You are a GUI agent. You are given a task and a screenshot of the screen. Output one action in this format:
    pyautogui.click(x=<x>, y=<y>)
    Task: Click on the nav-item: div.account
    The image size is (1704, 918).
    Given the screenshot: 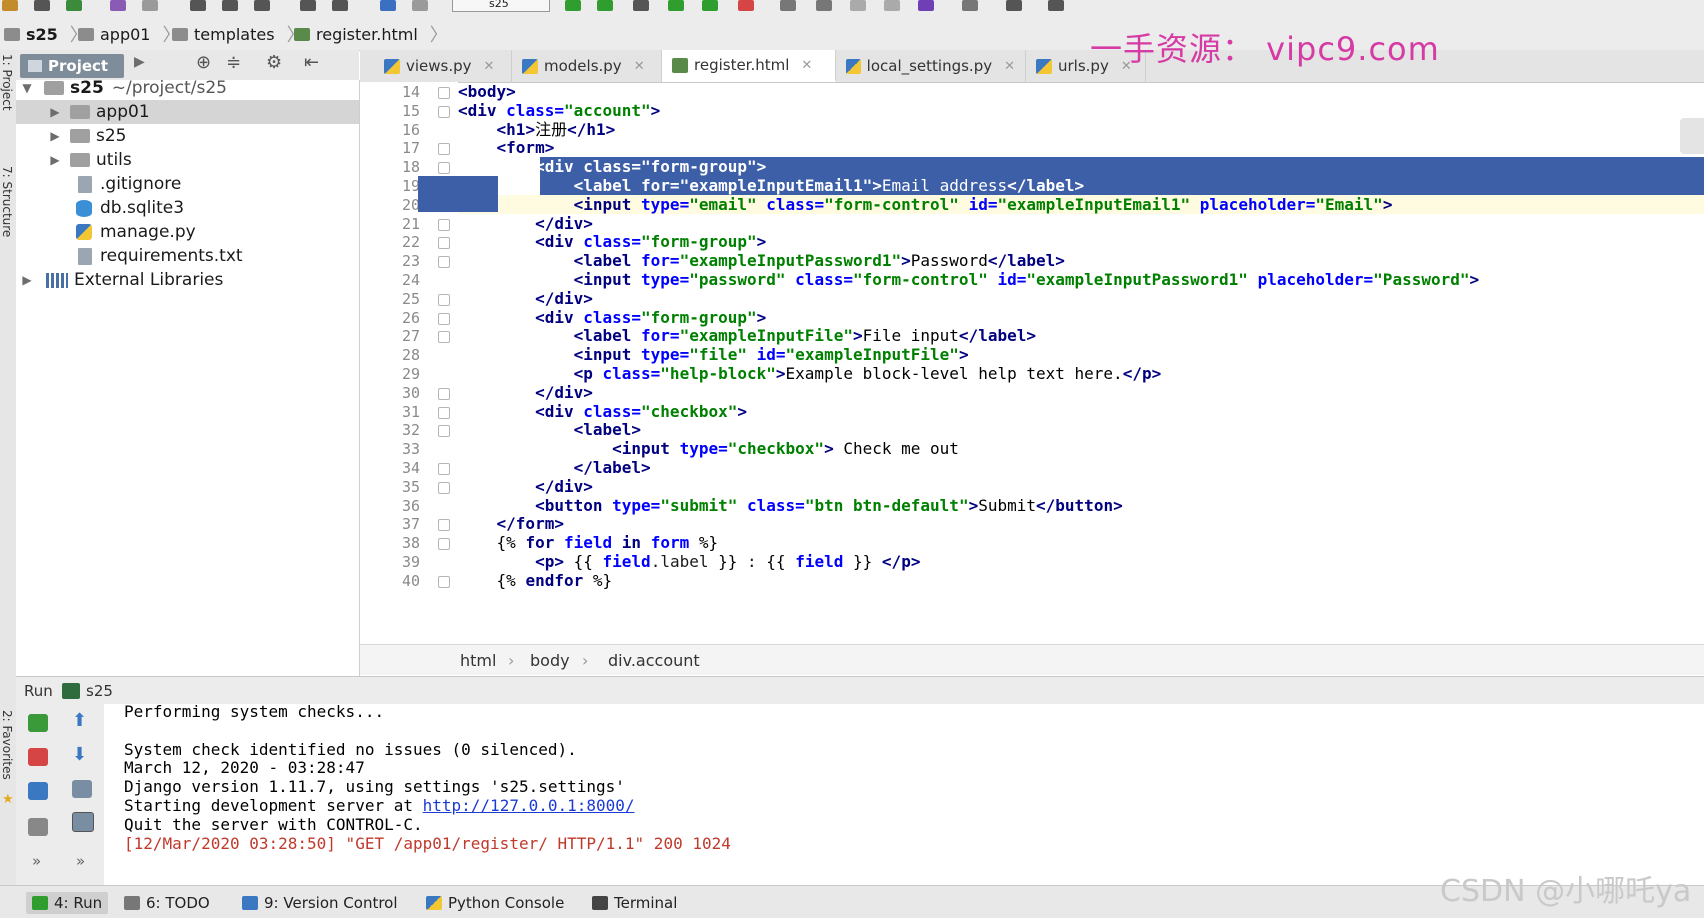 What is the action you would take?
    pyautogui.click(x=654, y=660)
    